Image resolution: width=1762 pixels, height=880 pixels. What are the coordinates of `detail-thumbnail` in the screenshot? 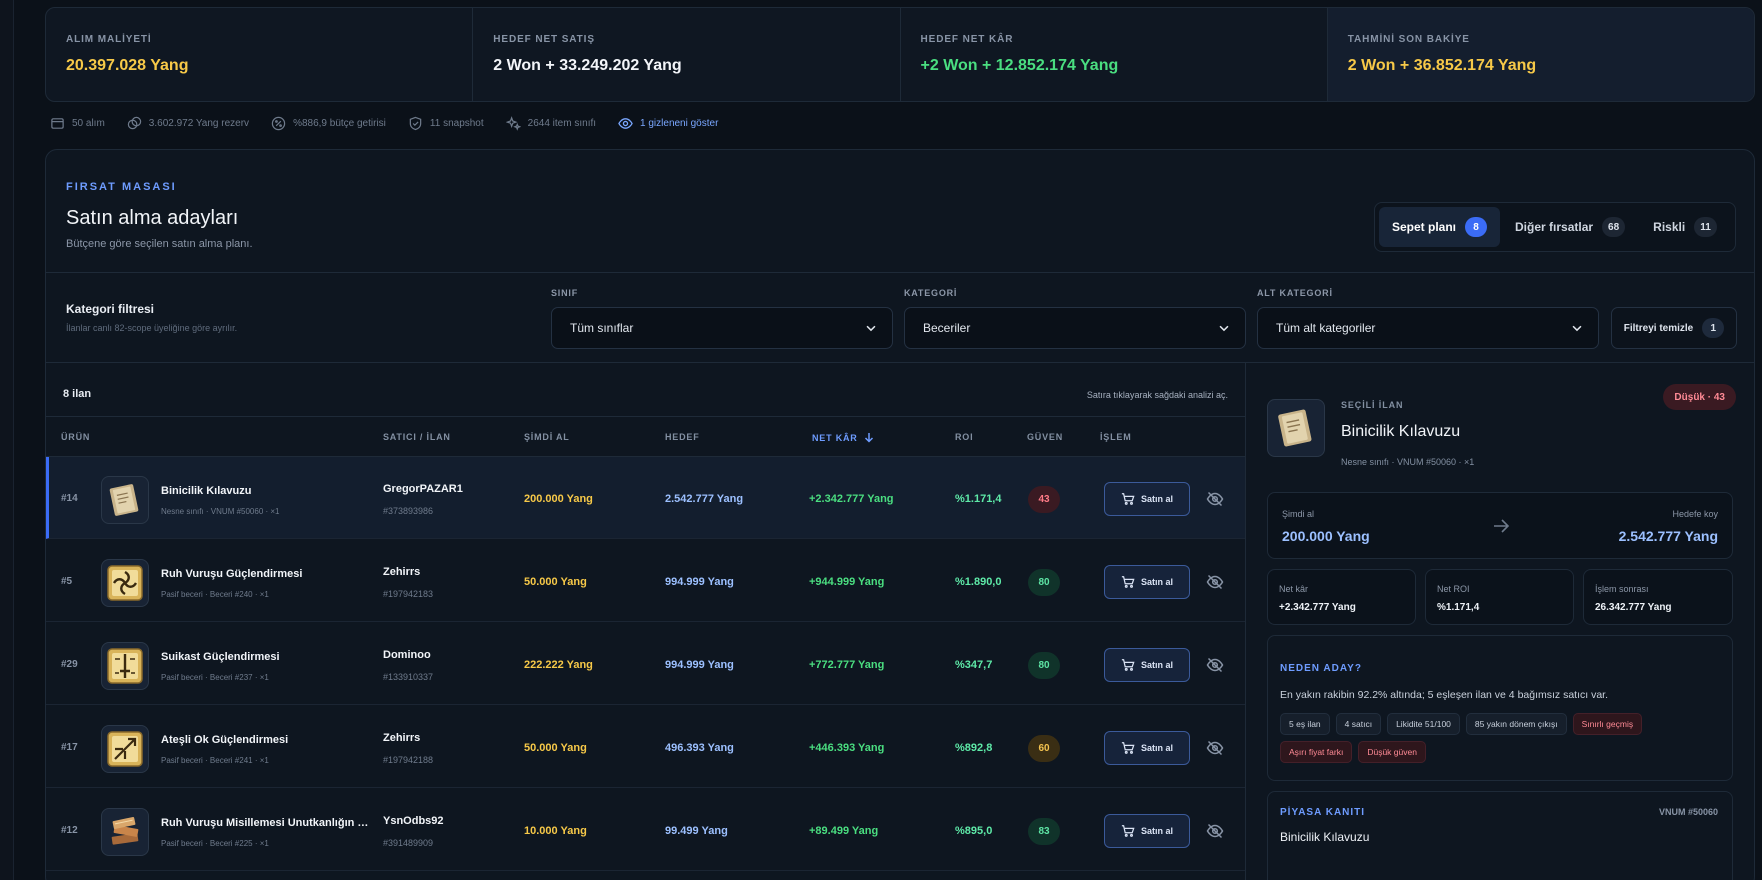 It's located at (1296, 428).